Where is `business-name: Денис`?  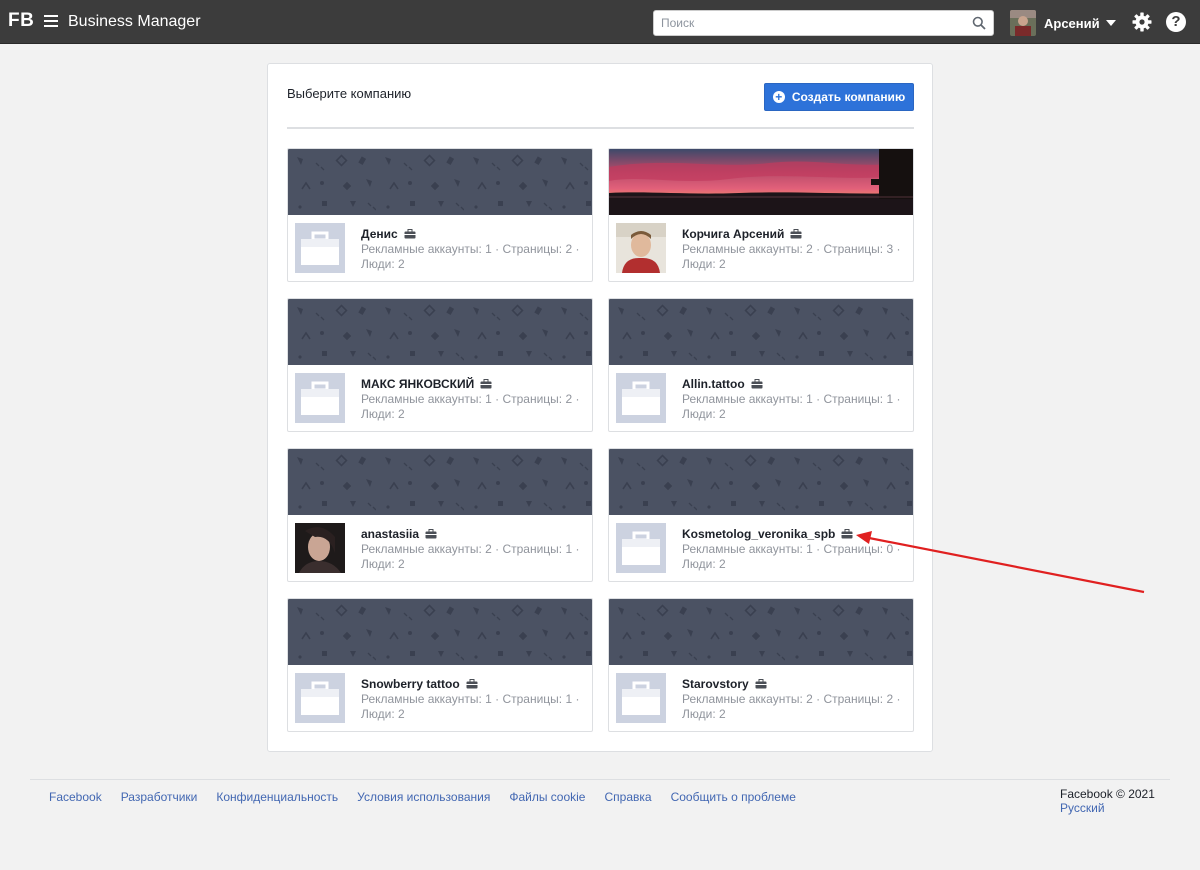
business-name: Денис is located at coordinates (388, 234).